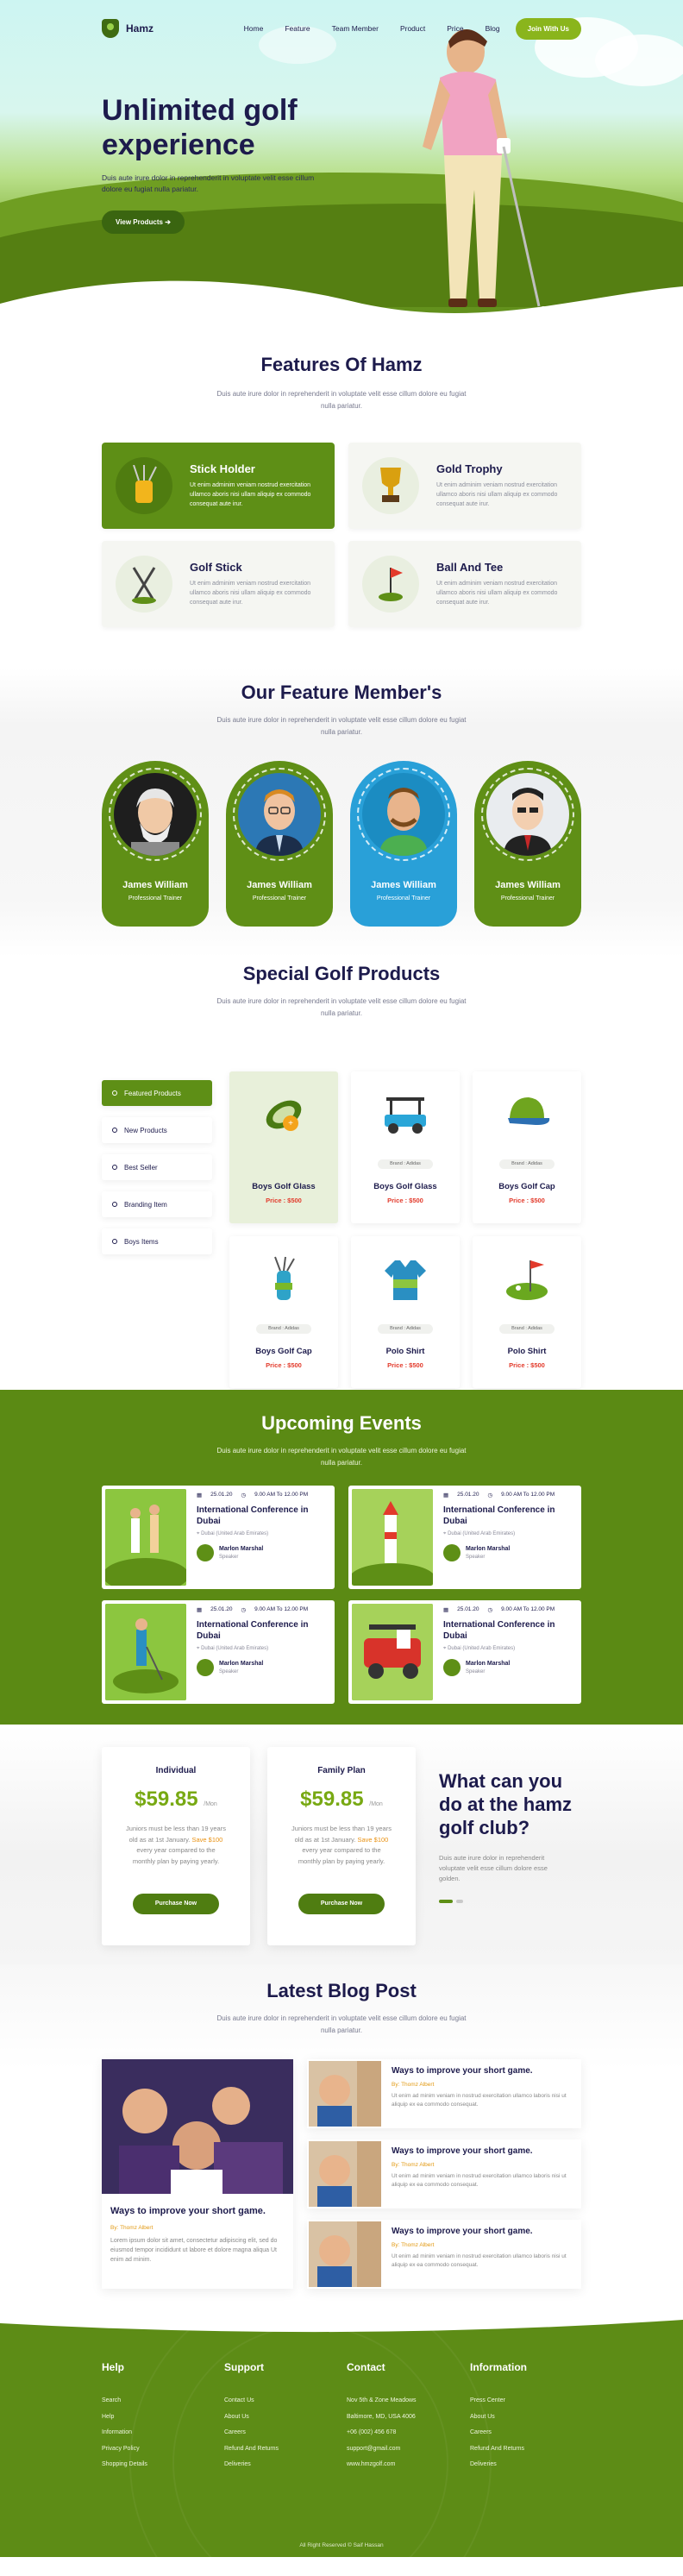 The width and height of the screenshot is (683, 2576). I want to click on footer-link: Help, so click(124, 2417).